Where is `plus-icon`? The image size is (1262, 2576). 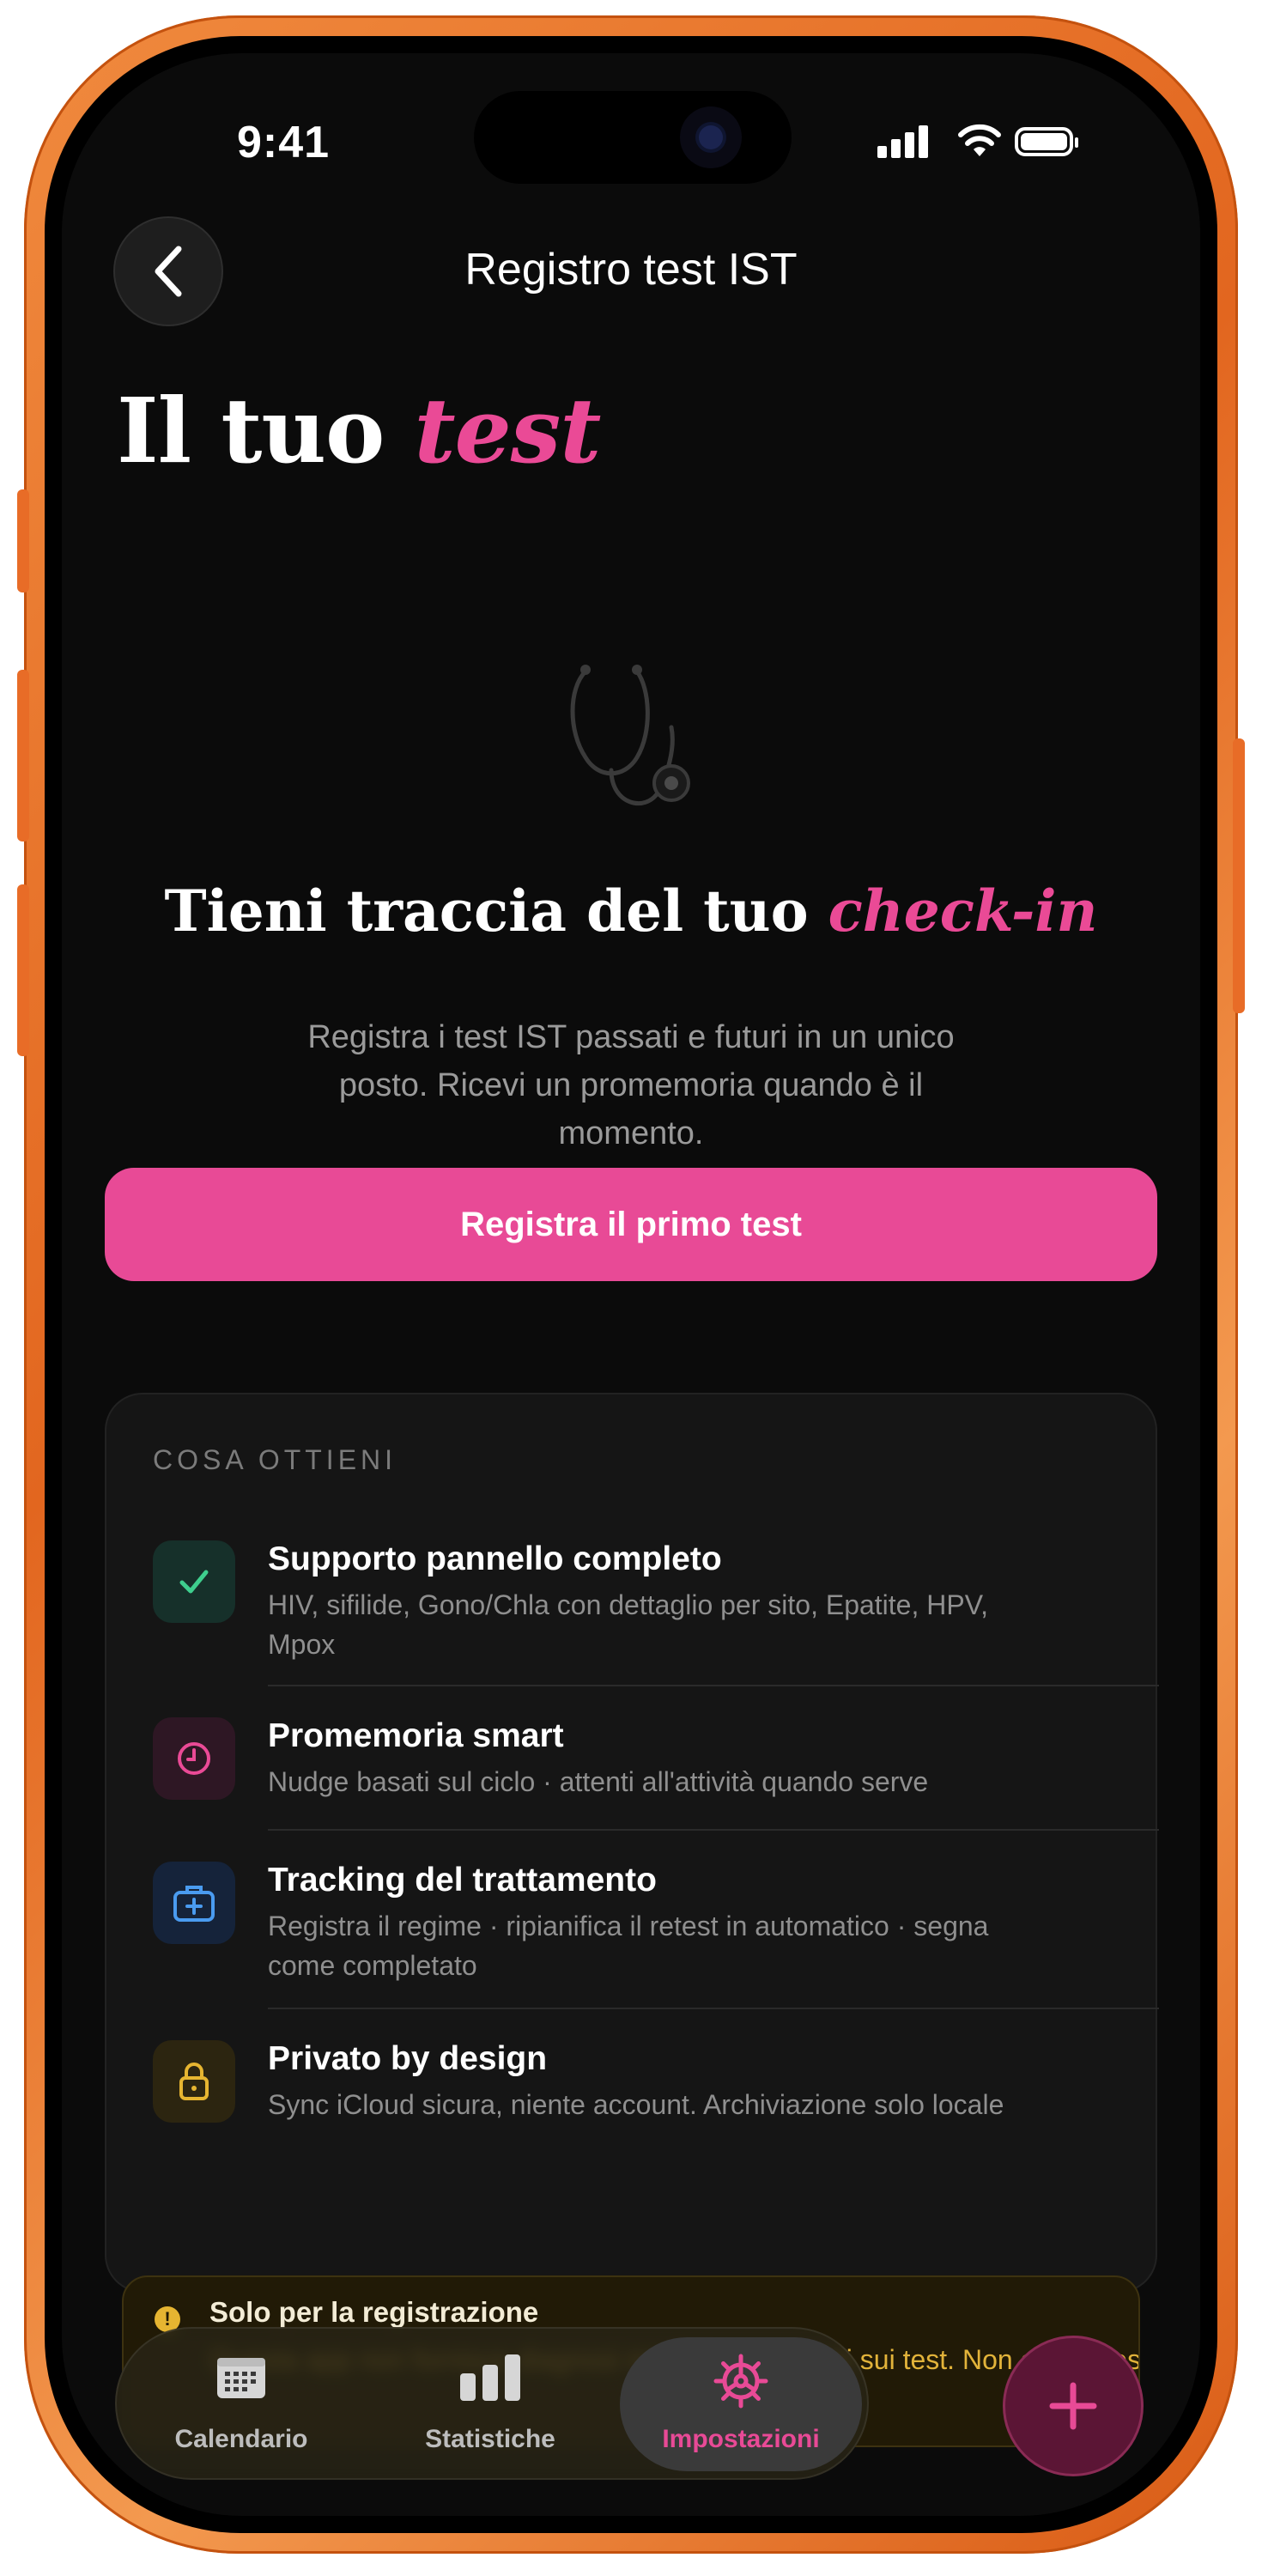
plus-icon is located at coordinates (1073, 2406).